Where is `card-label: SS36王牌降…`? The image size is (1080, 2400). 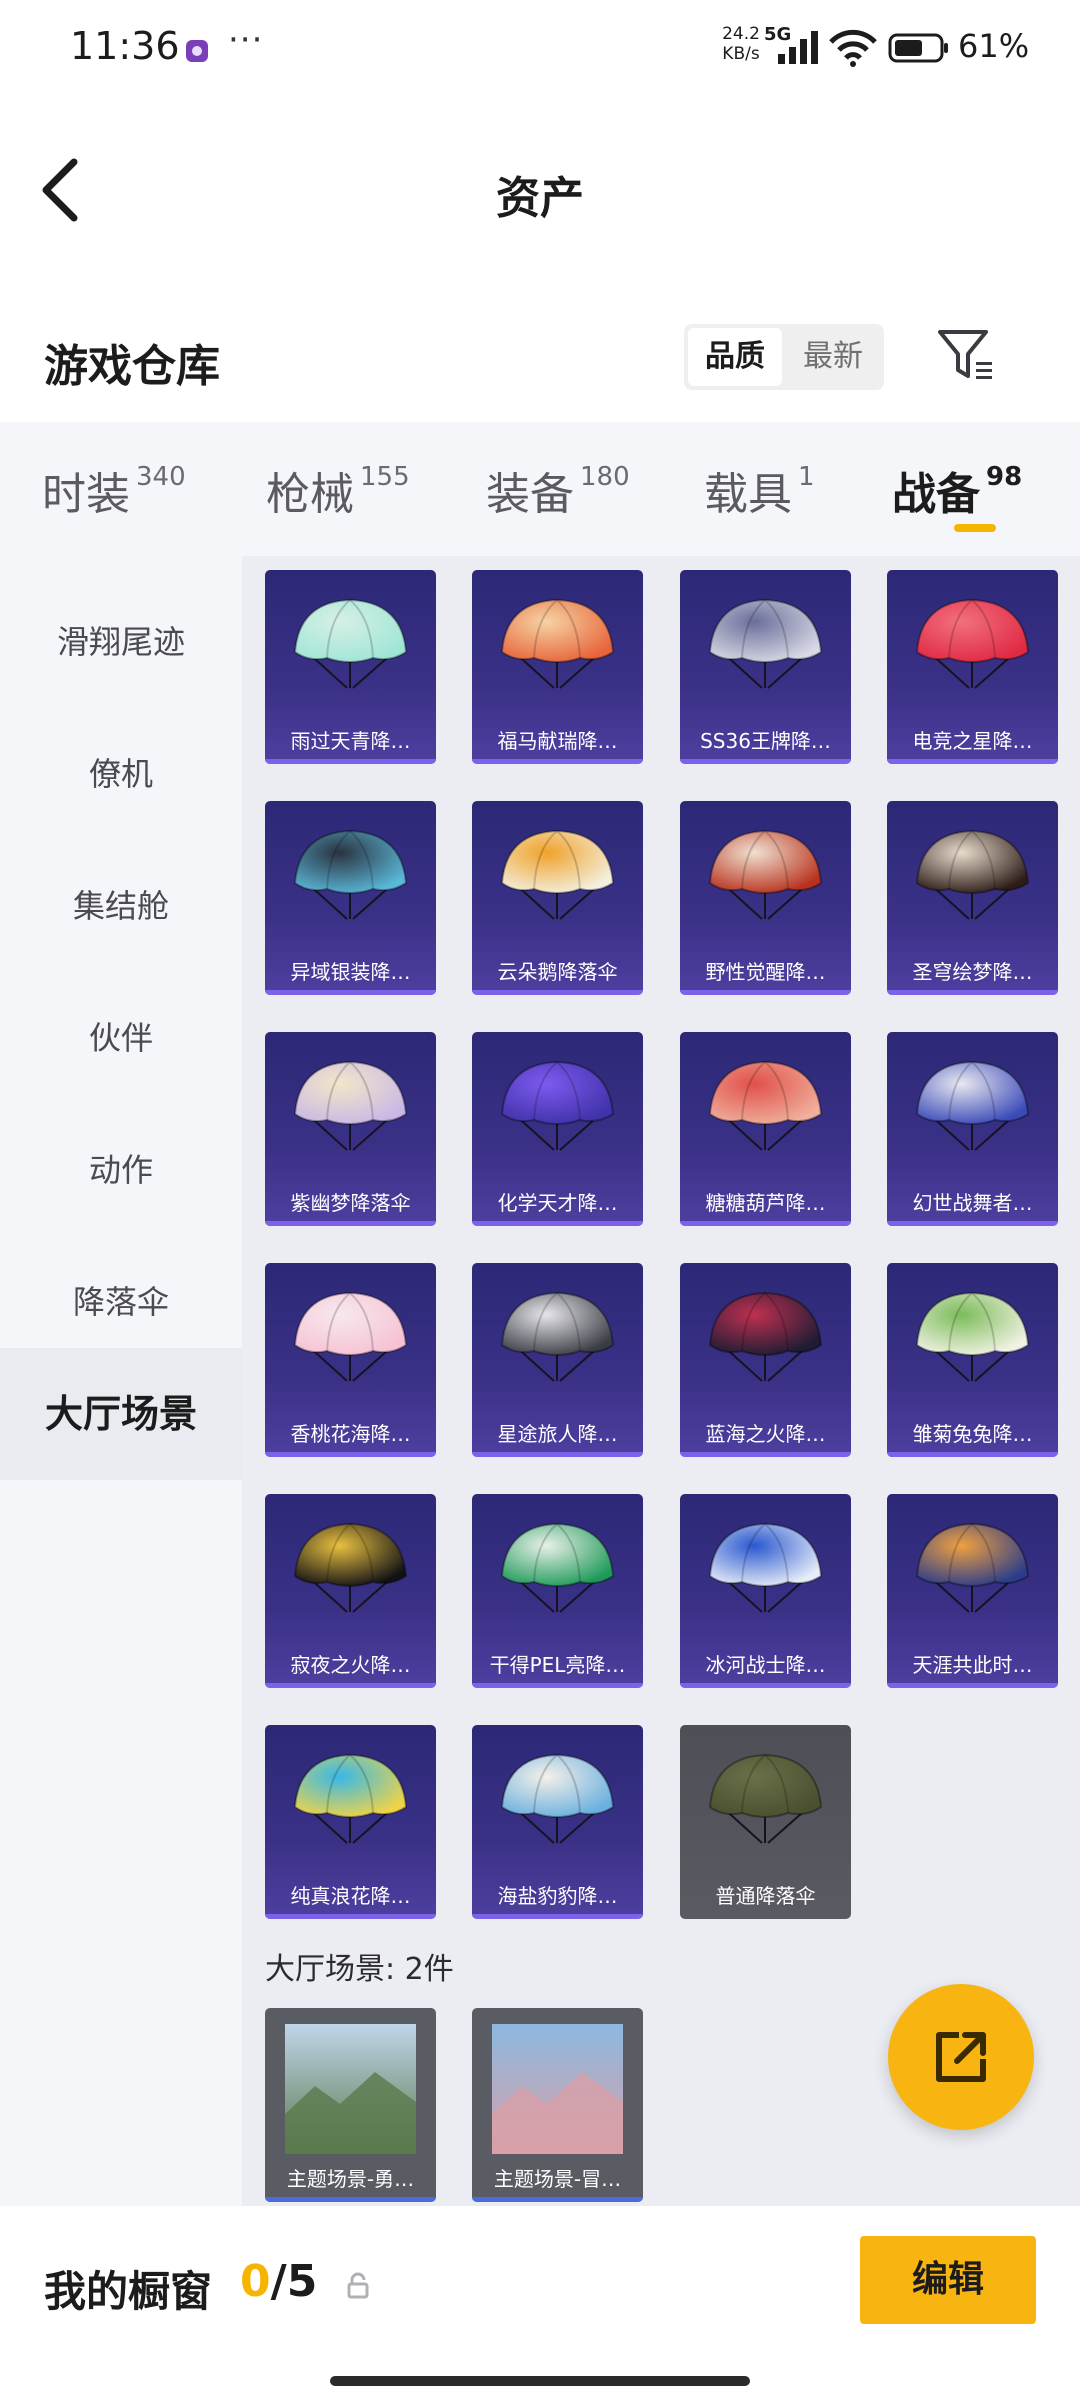 card-label: SS36王牌降… is located at coordinates (765, 741).